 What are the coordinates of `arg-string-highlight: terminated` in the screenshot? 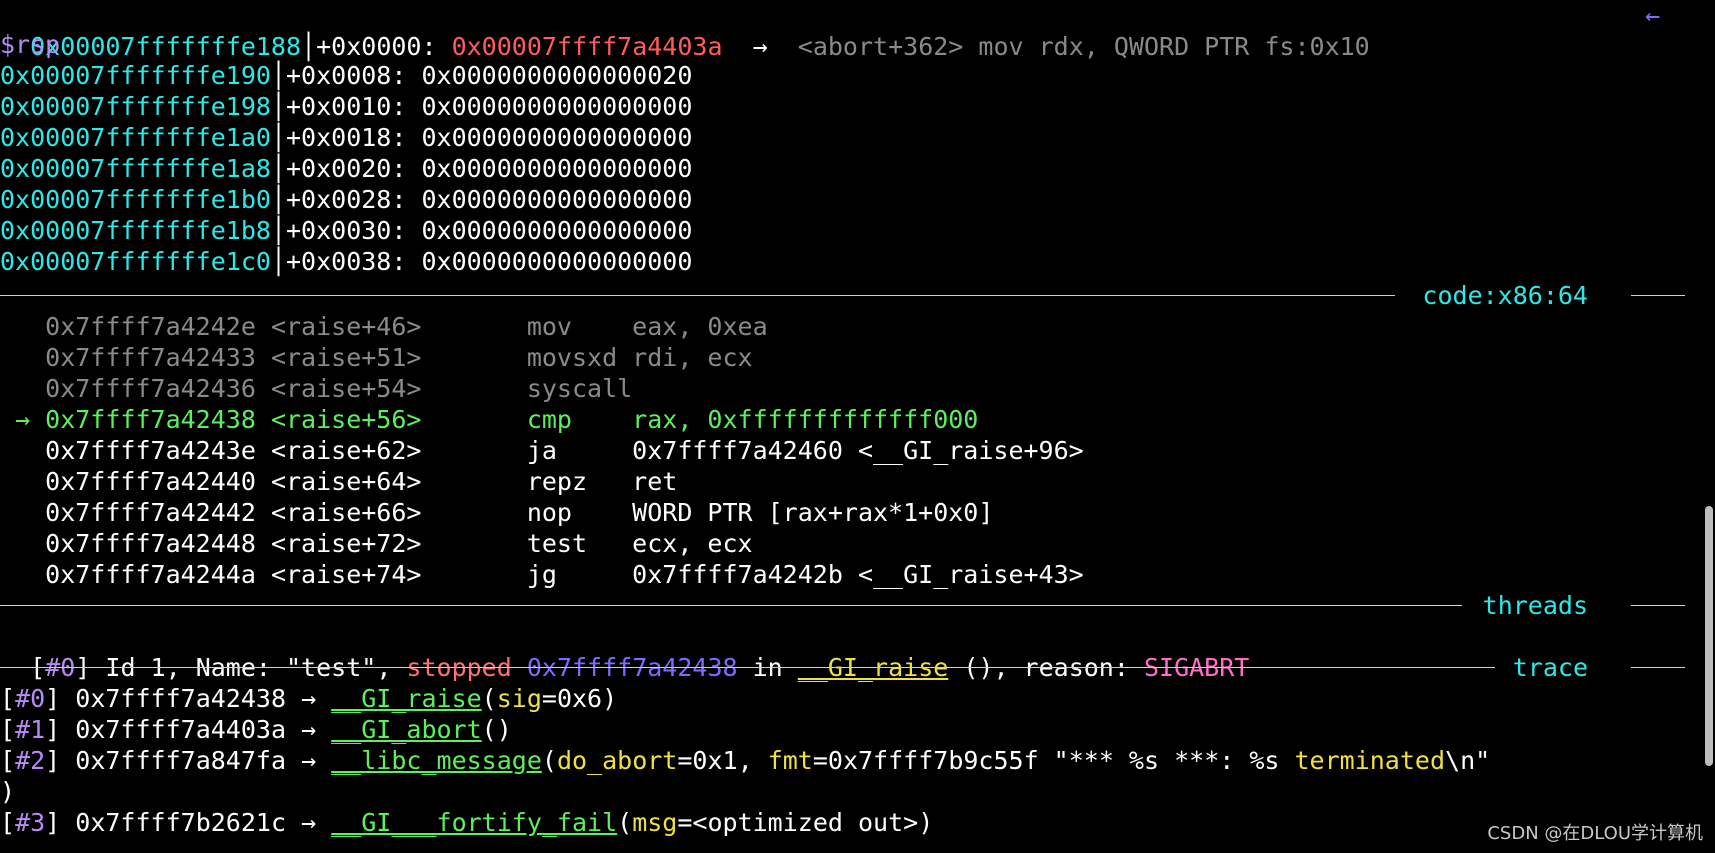 It's located at (1370, 760).